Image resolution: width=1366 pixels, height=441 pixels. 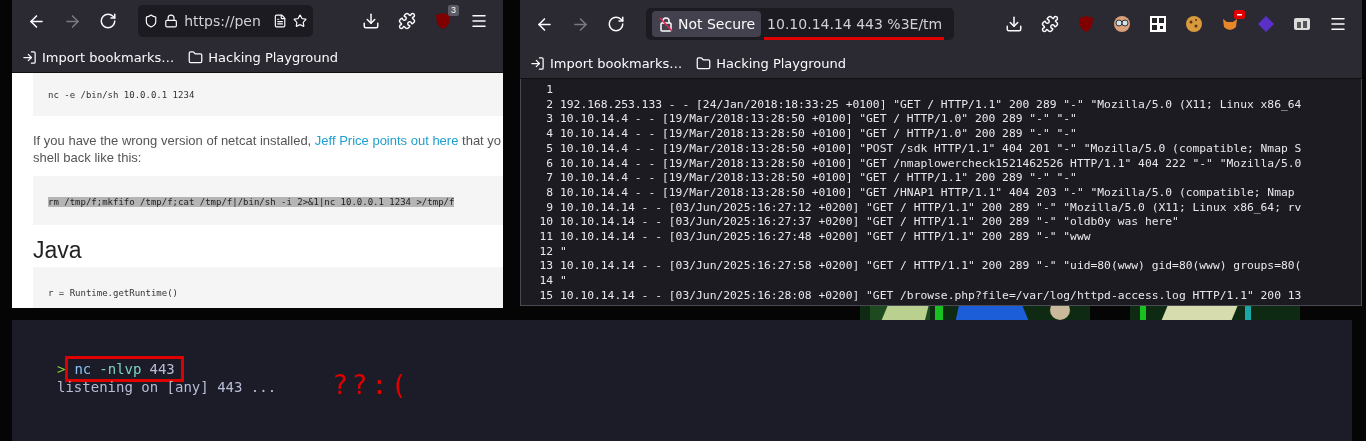 What do you see at coordinates (549, 120) in the screenshot?
I see `line-number: 3` at bounding box center [549, 120].